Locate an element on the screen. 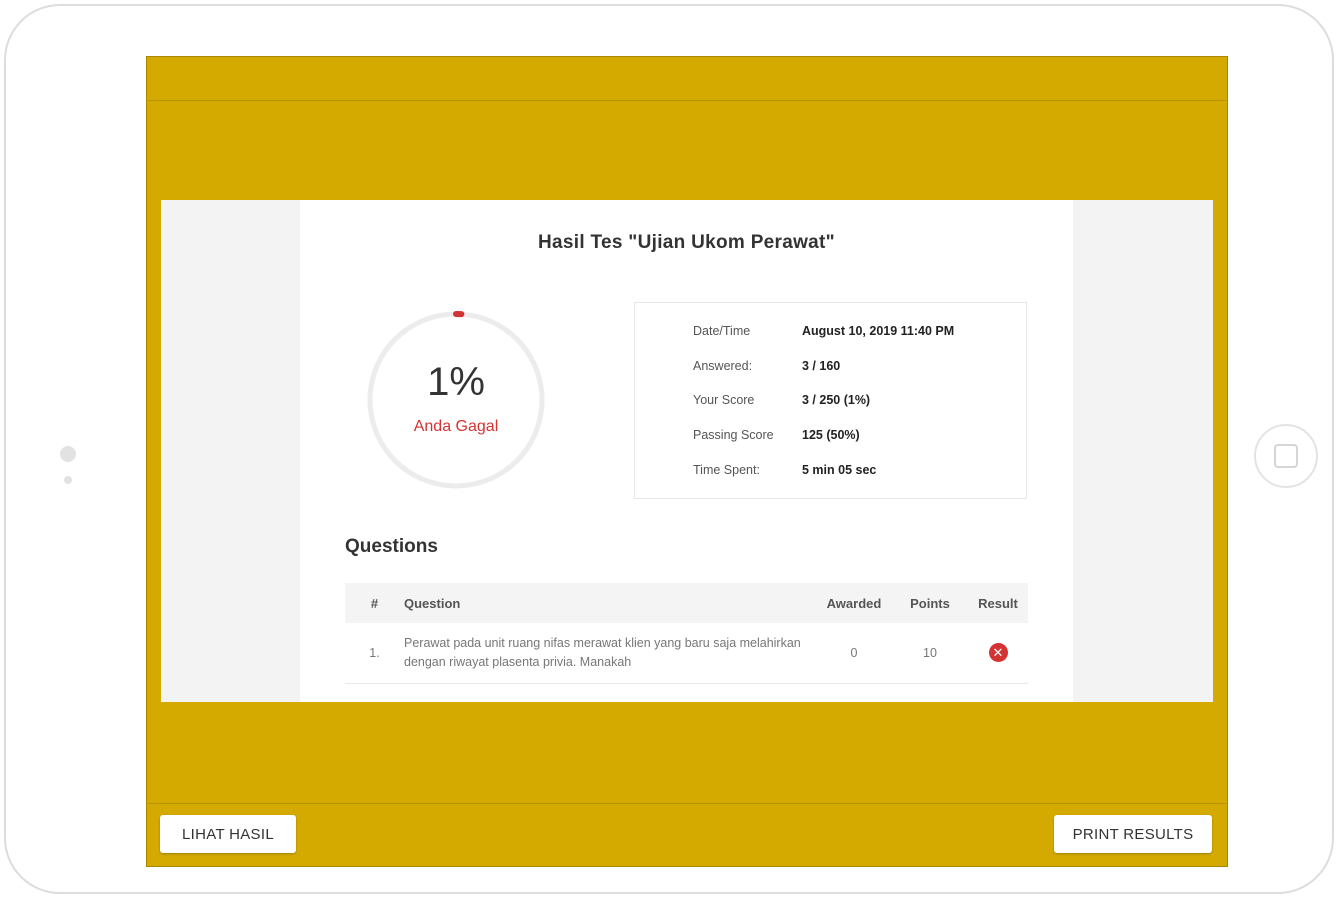  home-square-icon is located at coordinates (1286, 456).